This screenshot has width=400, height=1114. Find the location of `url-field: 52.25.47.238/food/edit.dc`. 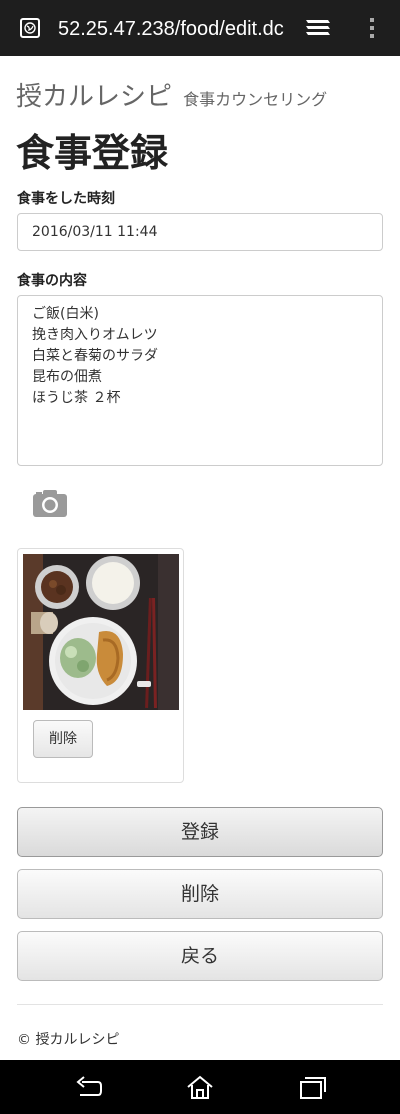

url-field: 52.25.47.238/food/edit.dc is located at coordinates (172, 29).